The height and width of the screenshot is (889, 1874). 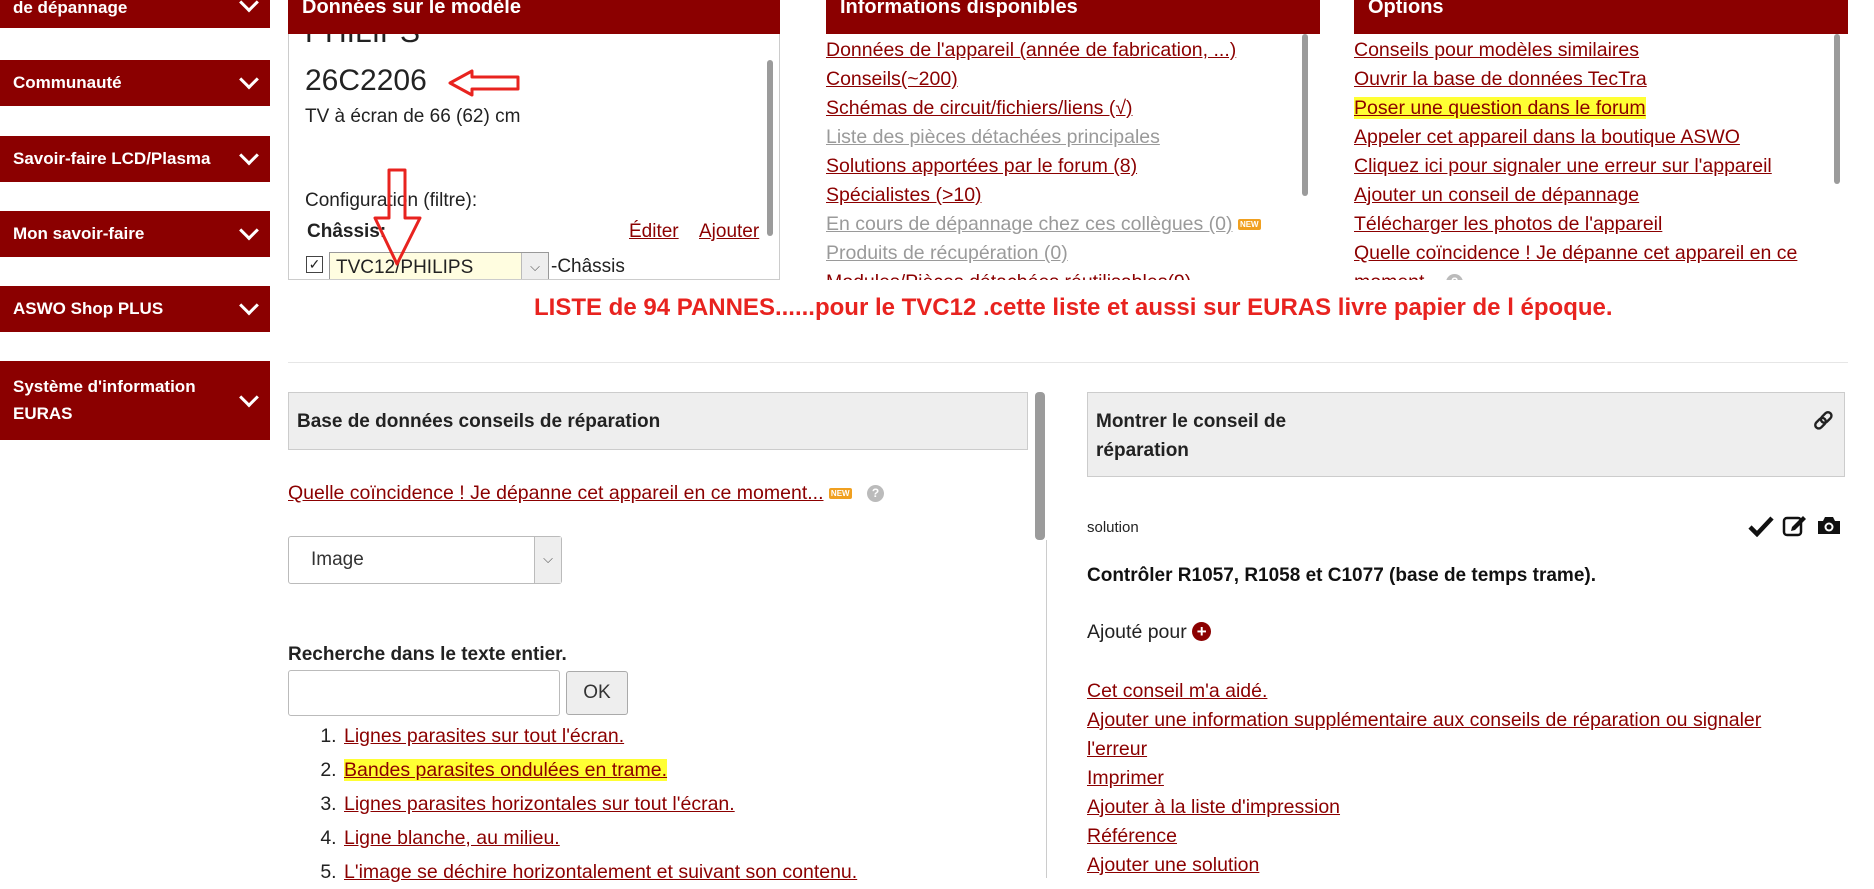 What do you see at coordinates (1043, 253) in the screenshot?
I see `salvage-products-link: Produits de récupération (0)` at bounding box center [1043, 253].